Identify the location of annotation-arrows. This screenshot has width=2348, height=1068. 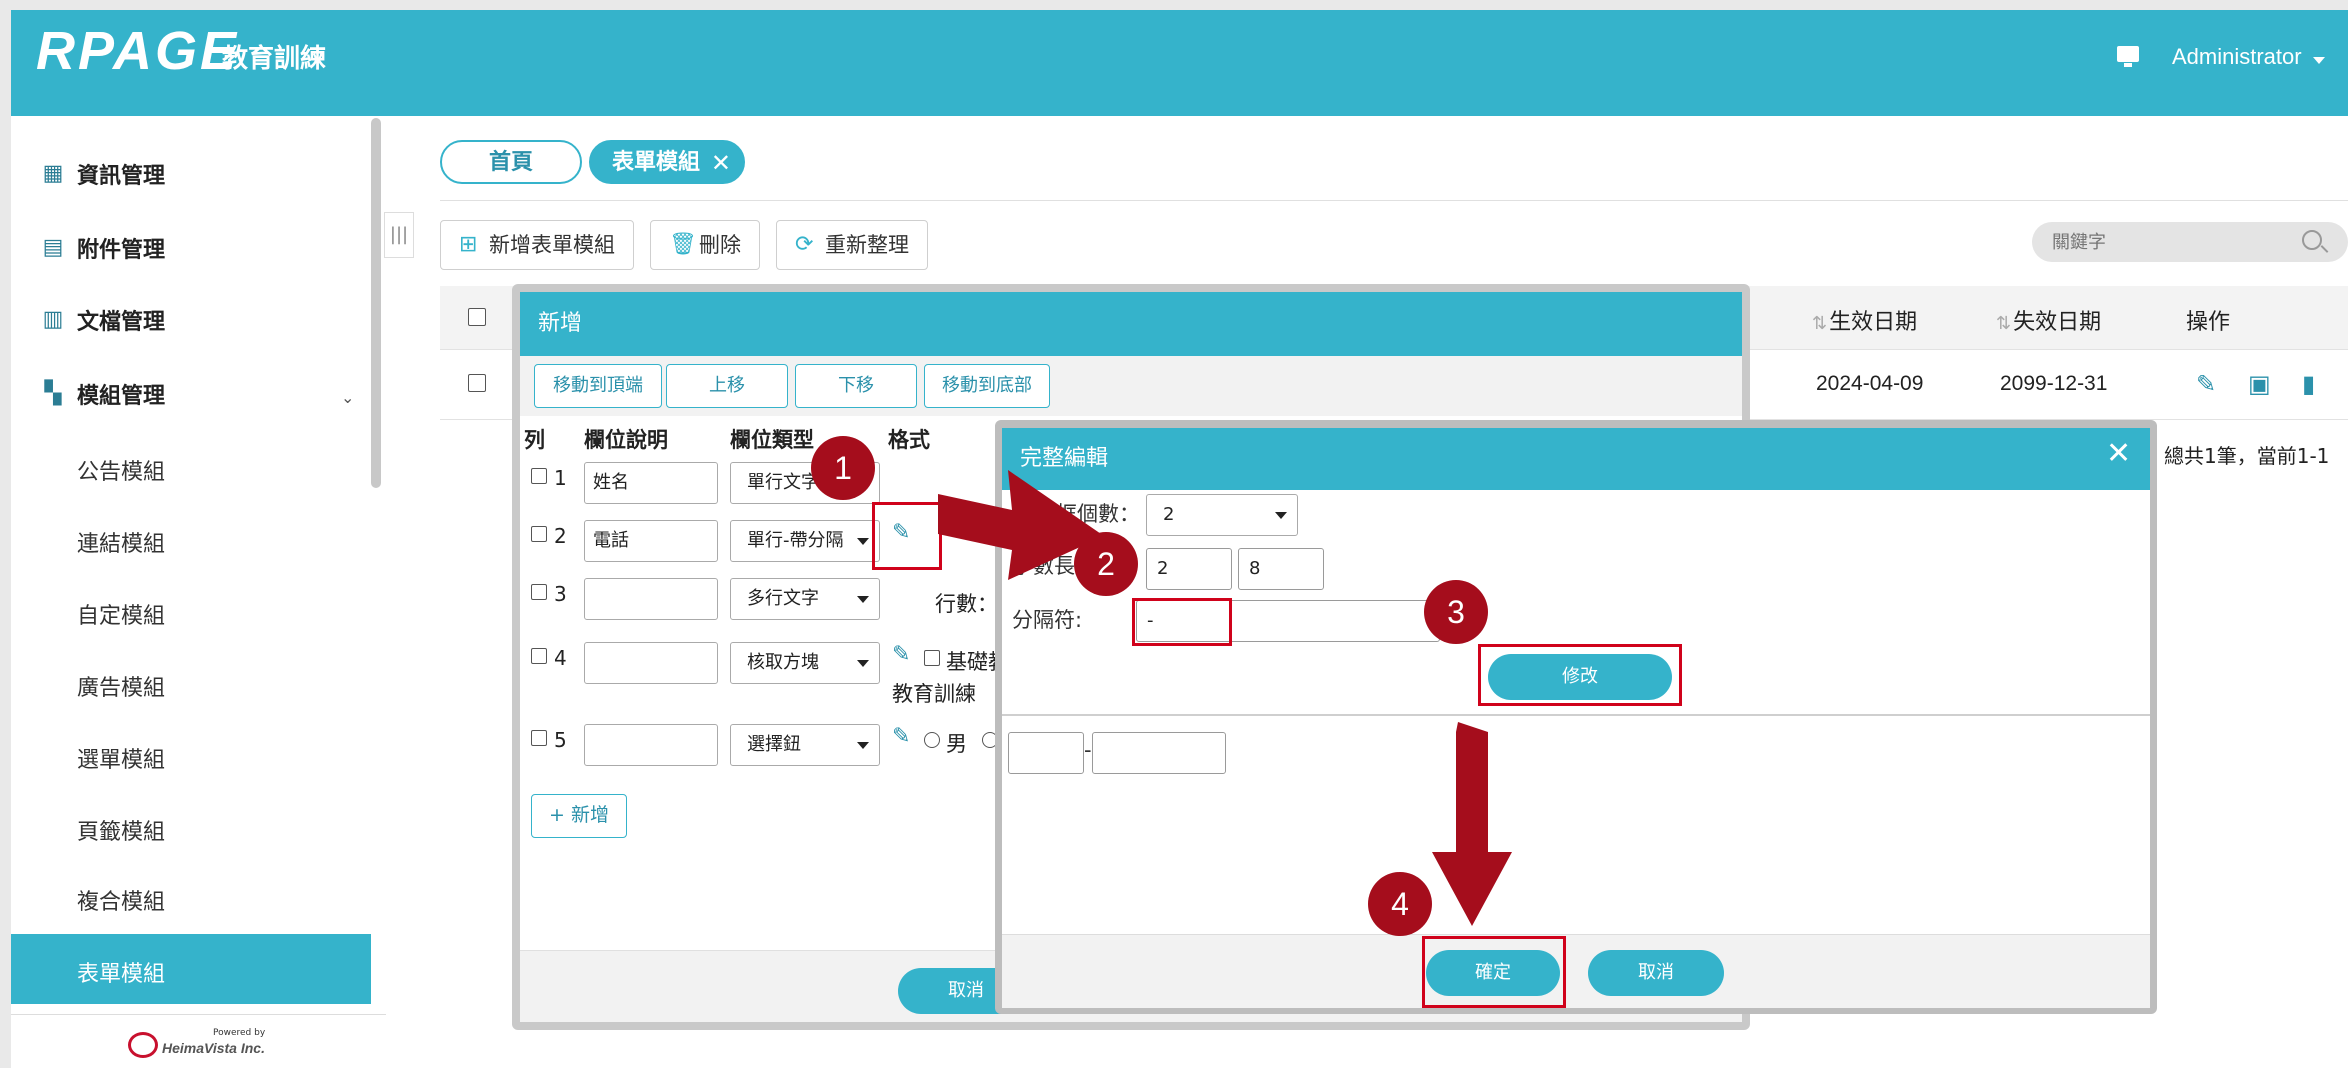
(1225, 698).